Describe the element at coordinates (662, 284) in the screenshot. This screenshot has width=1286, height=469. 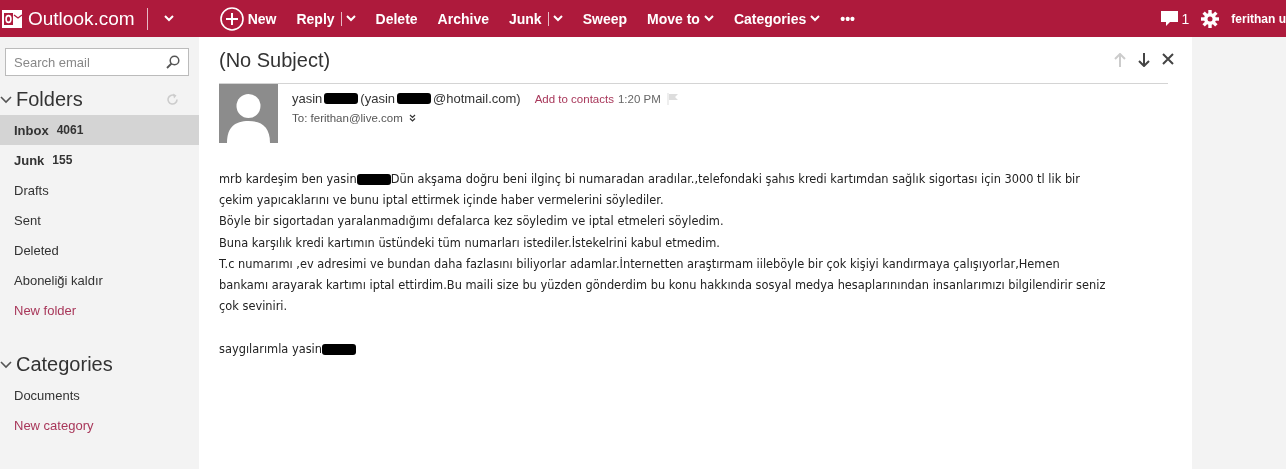
I see `body-text: bankamı arayarak kartımı iptal ettirdim.Bu maili size bu yüzden gönderdim bu konu hakkında sosyal medya hesaplarınından insanlarımızı bilgilendirir seniz` at that location.